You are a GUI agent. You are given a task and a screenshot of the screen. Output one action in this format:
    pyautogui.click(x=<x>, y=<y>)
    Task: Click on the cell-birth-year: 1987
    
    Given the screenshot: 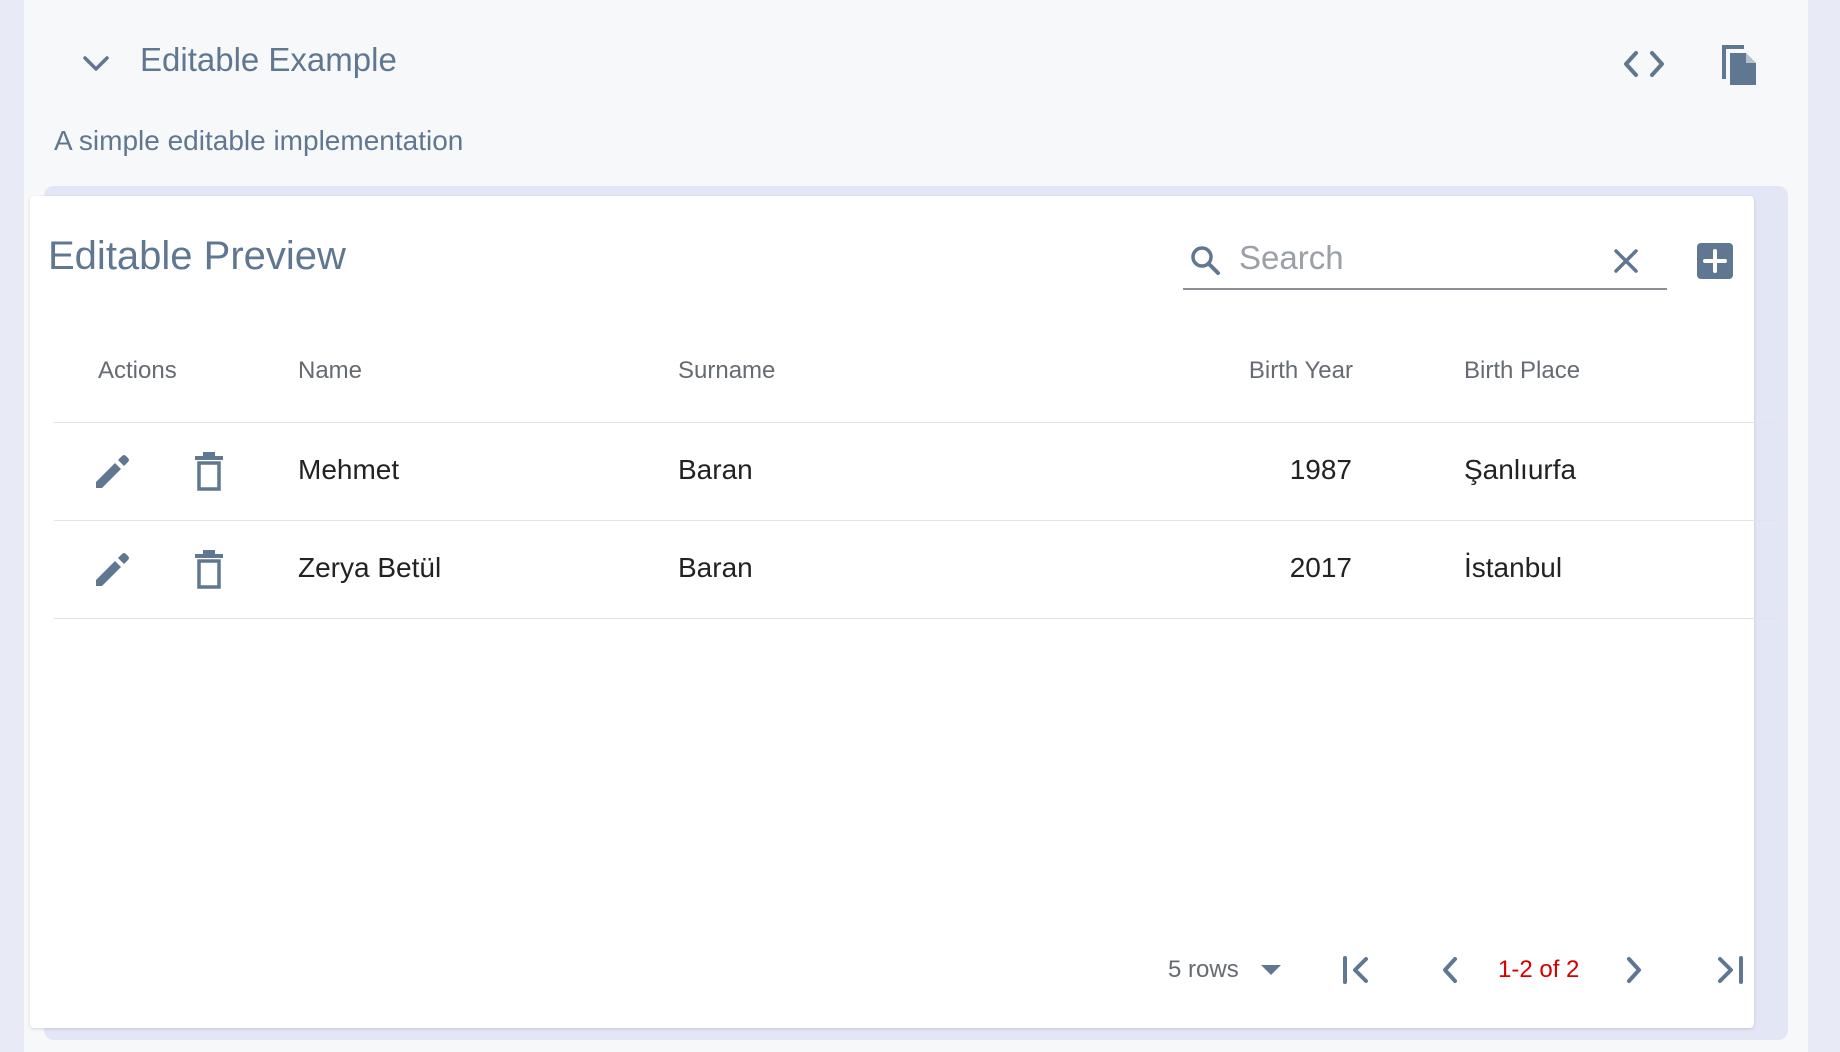 What is the action you would take?
    pyautogui.click(x=1320, y=469)
    